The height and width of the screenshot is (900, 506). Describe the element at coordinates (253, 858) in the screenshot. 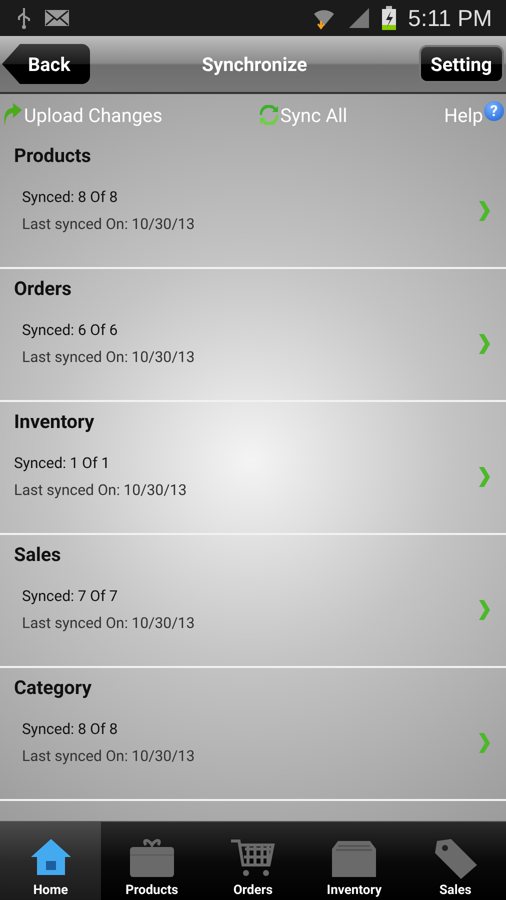

I see `cart-icon` at that location.